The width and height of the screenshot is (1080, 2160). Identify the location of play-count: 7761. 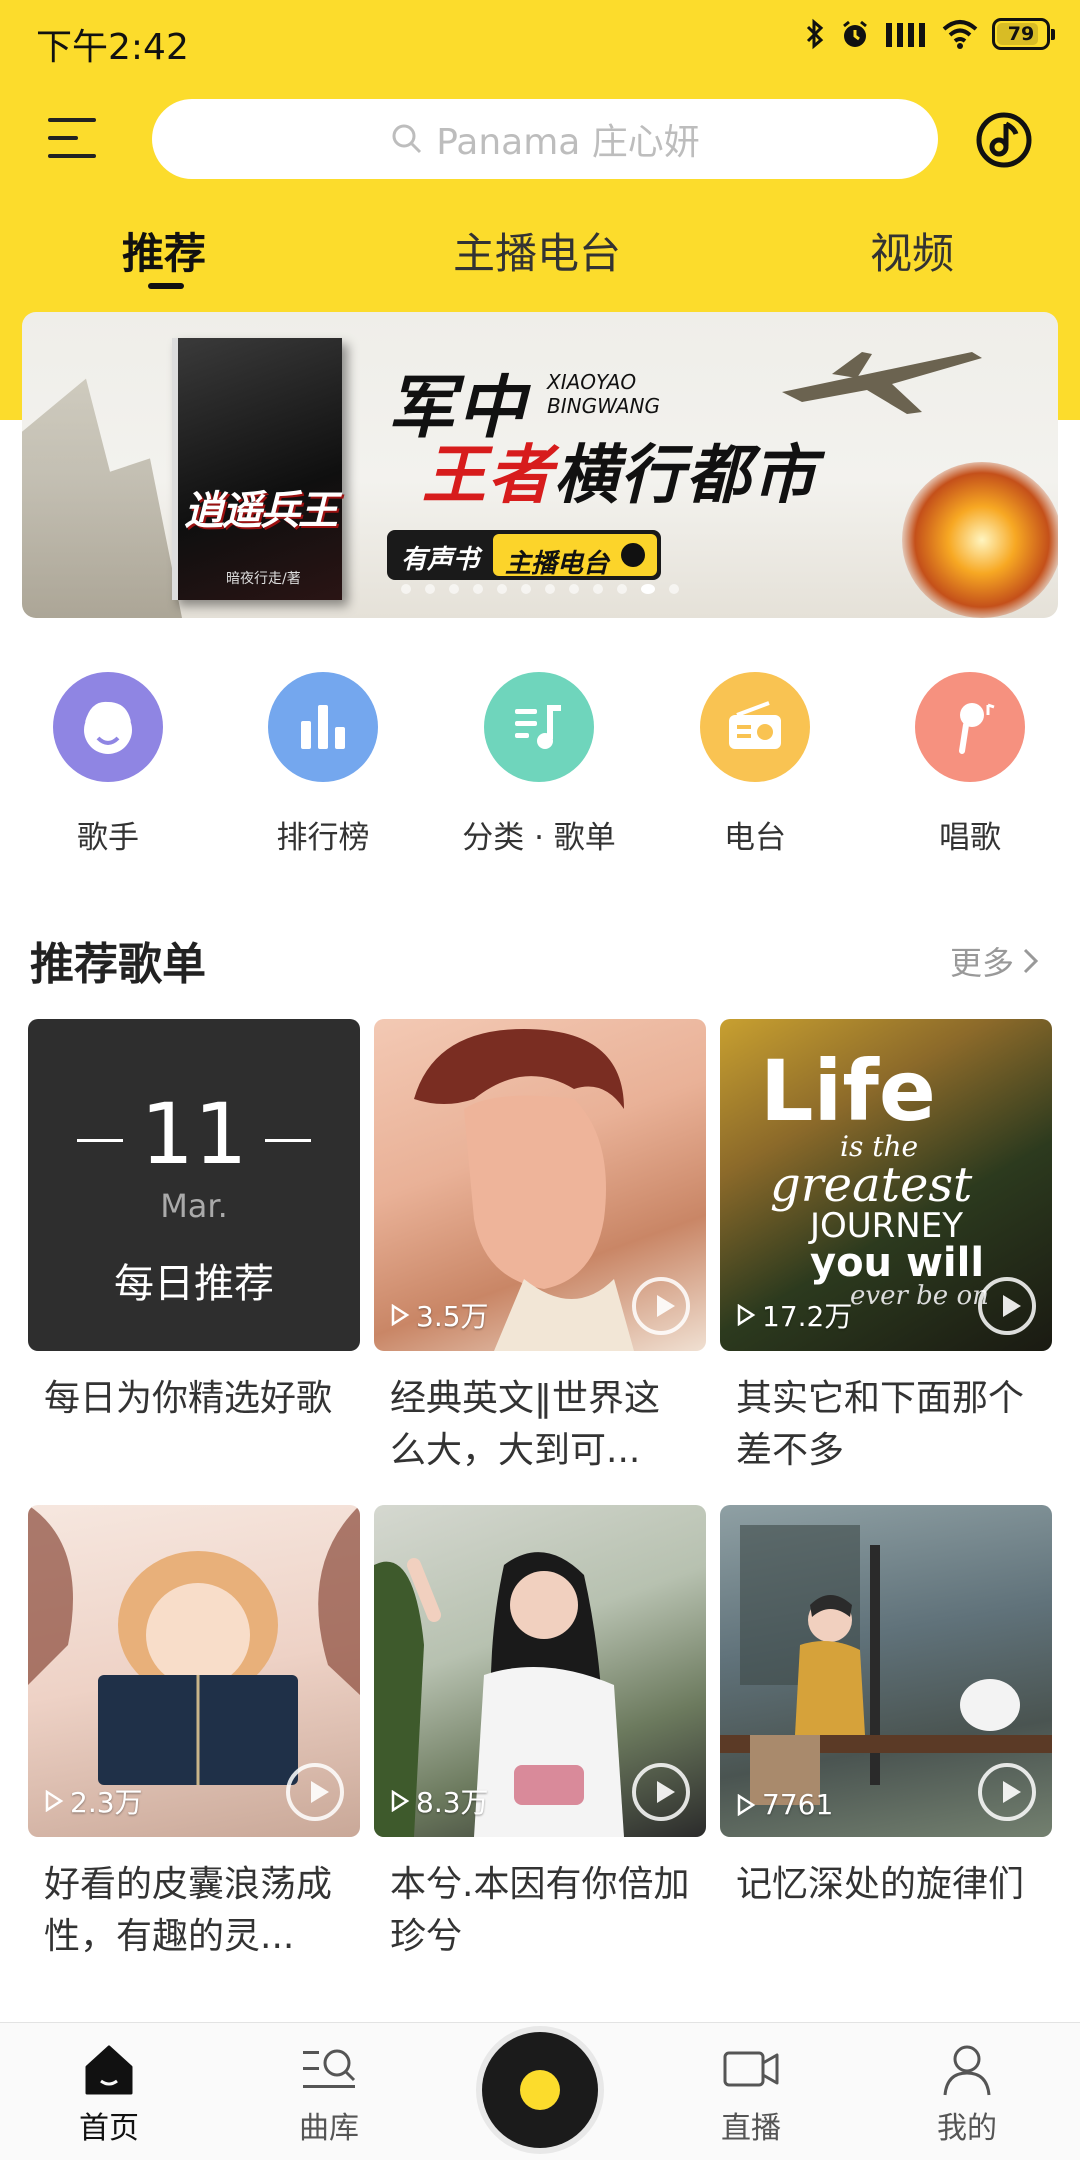
(784, 1804).